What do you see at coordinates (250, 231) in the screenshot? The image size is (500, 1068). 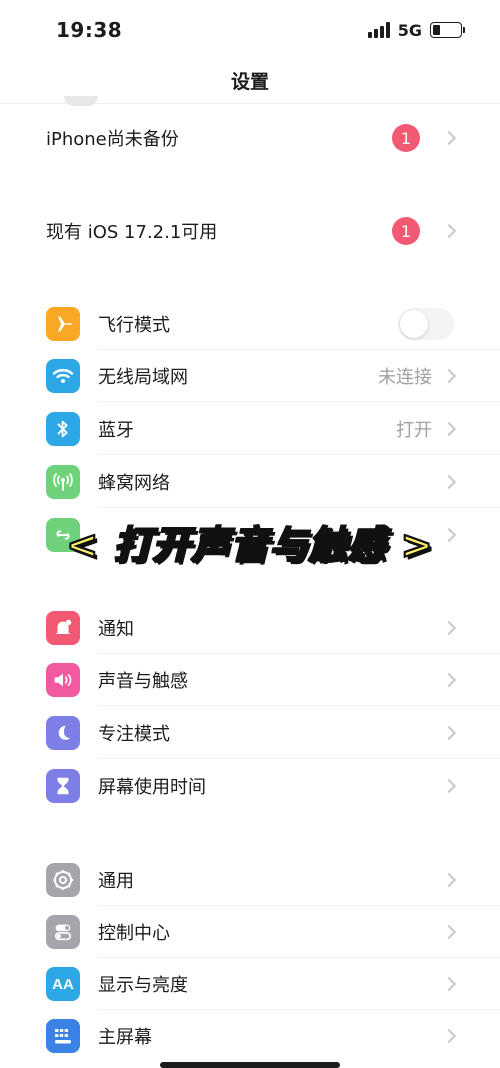 I see `ios-update-row: 现有 iOS 17.2.1可用 1` at bounding box center [250, 231].